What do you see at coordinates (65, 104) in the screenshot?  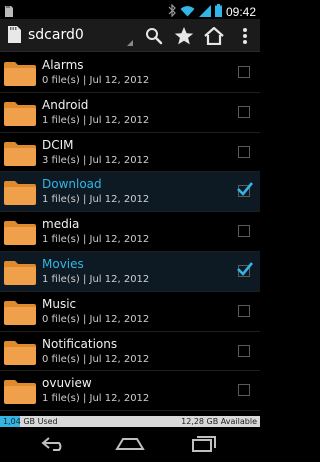 I see `folder-name: Android` at bounding box center [65, 104].